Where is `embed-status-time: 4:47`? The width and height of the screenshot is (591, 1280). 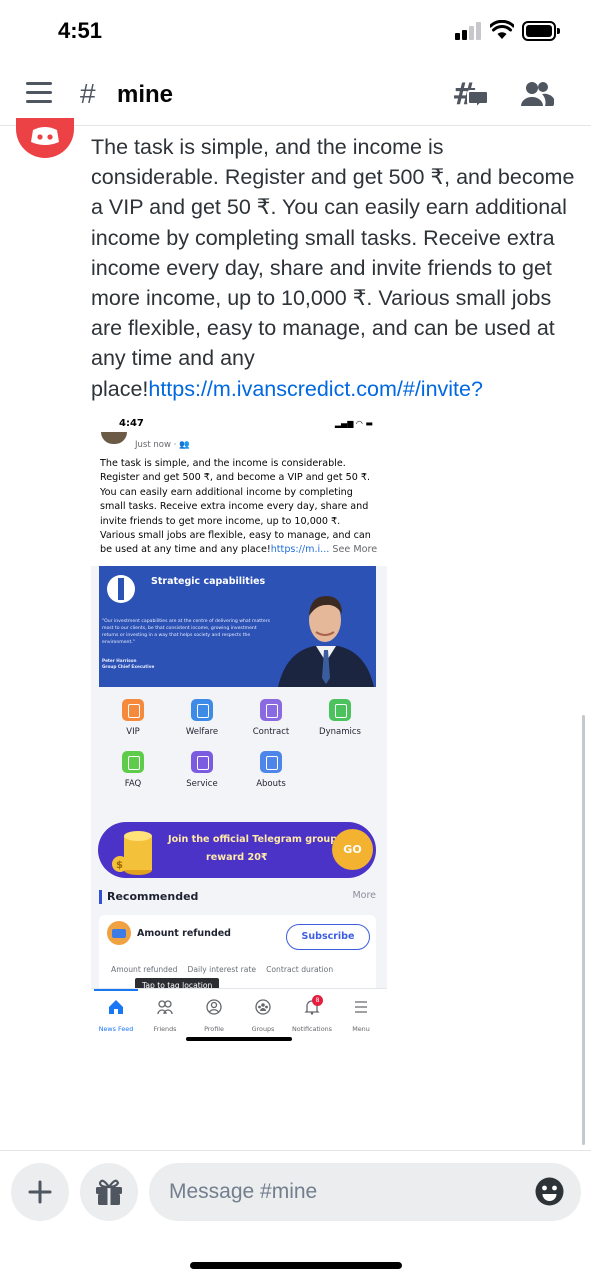 embed-status-time: 4:47 is located at coordinates (131, 423).